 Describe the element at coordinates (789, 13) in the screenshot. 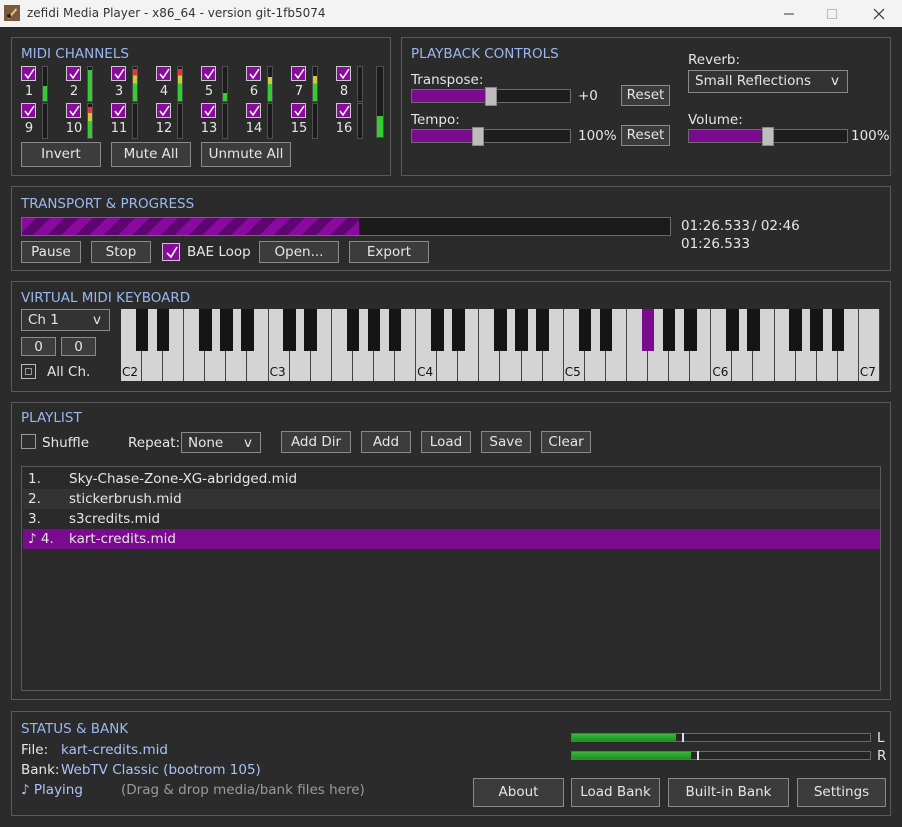

I see `minimize-button` at that location.